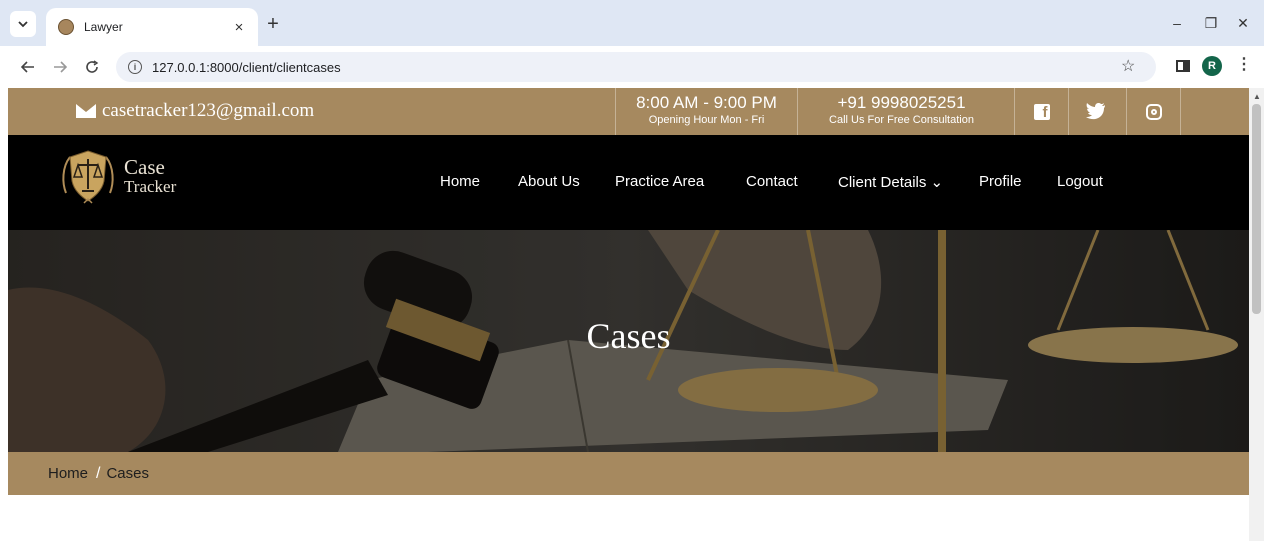 This screenshot has width=1264, height=541. What do you see at coordinates (1128, 66) in the screenshot?
I see `bookmark-star-icon: ☆` at bounding box center [1128, 66].